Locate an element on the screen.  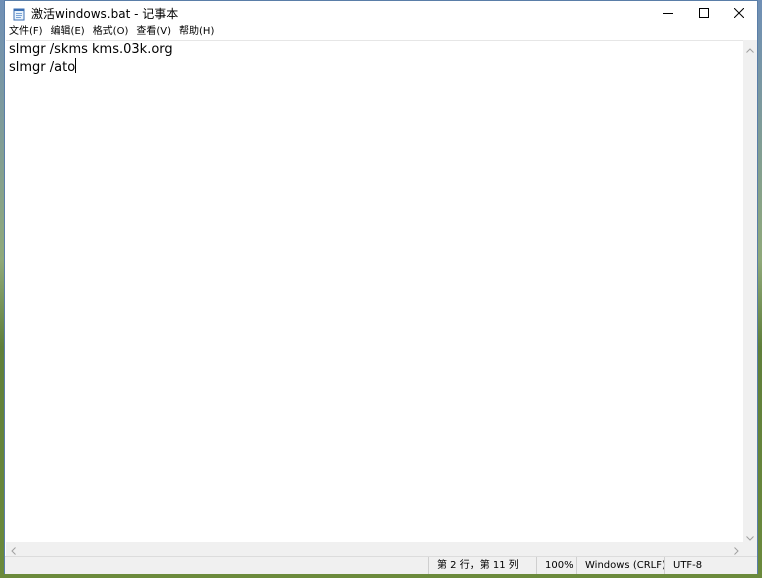
scroll-right-button is located at coordinates (736, 549).